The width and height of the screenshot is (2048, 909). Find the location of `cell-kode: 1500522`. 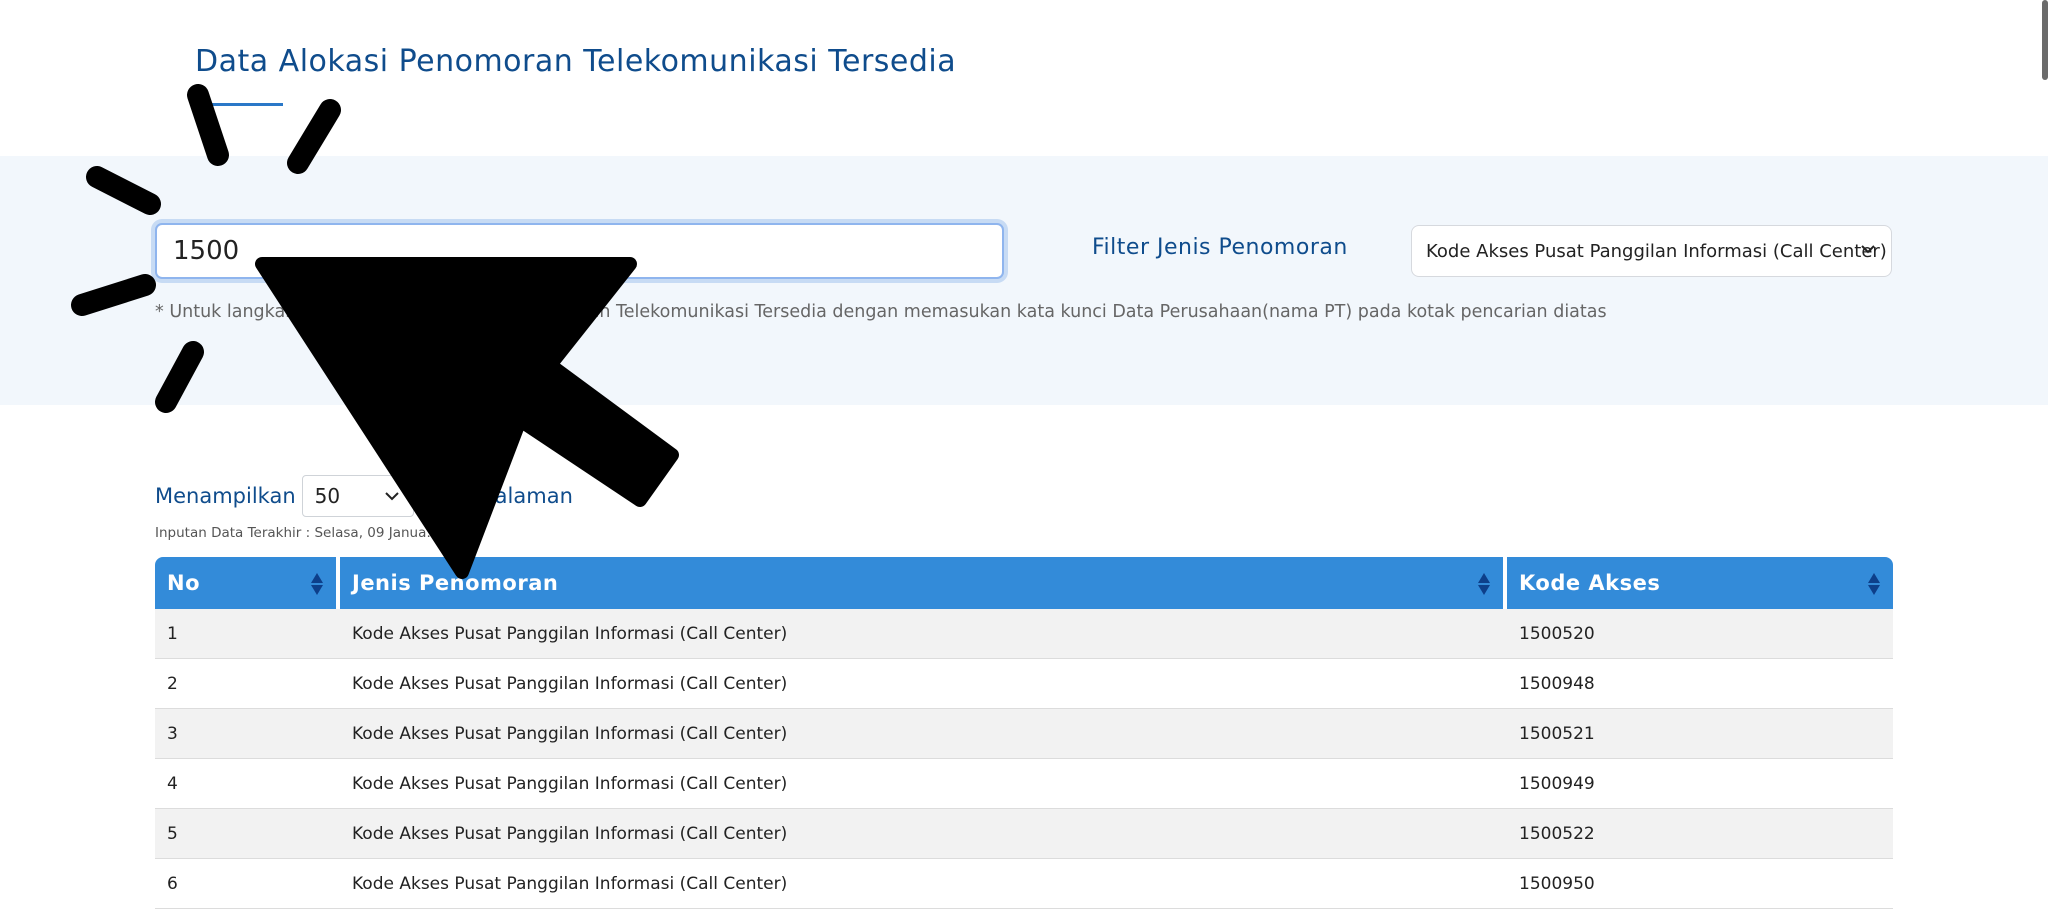

cell-kode: 1500522 is located at coordinates (1700, 834).